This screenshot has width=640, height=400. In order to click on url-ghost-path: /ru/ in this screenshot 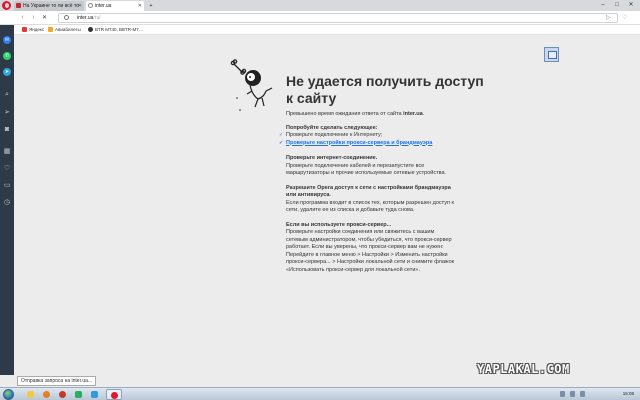, I will do `click(97, 18)`.